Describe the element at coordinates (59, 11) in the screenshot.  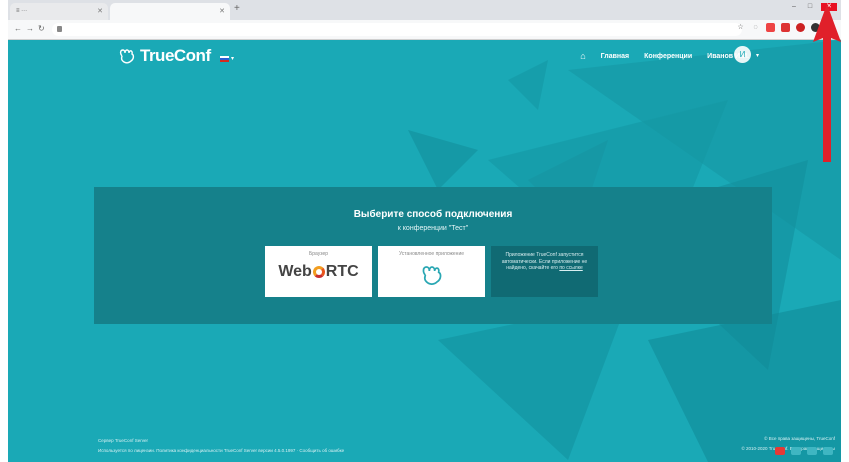
I see `browser-tab-1: ≡ ··· ✕` at that location.